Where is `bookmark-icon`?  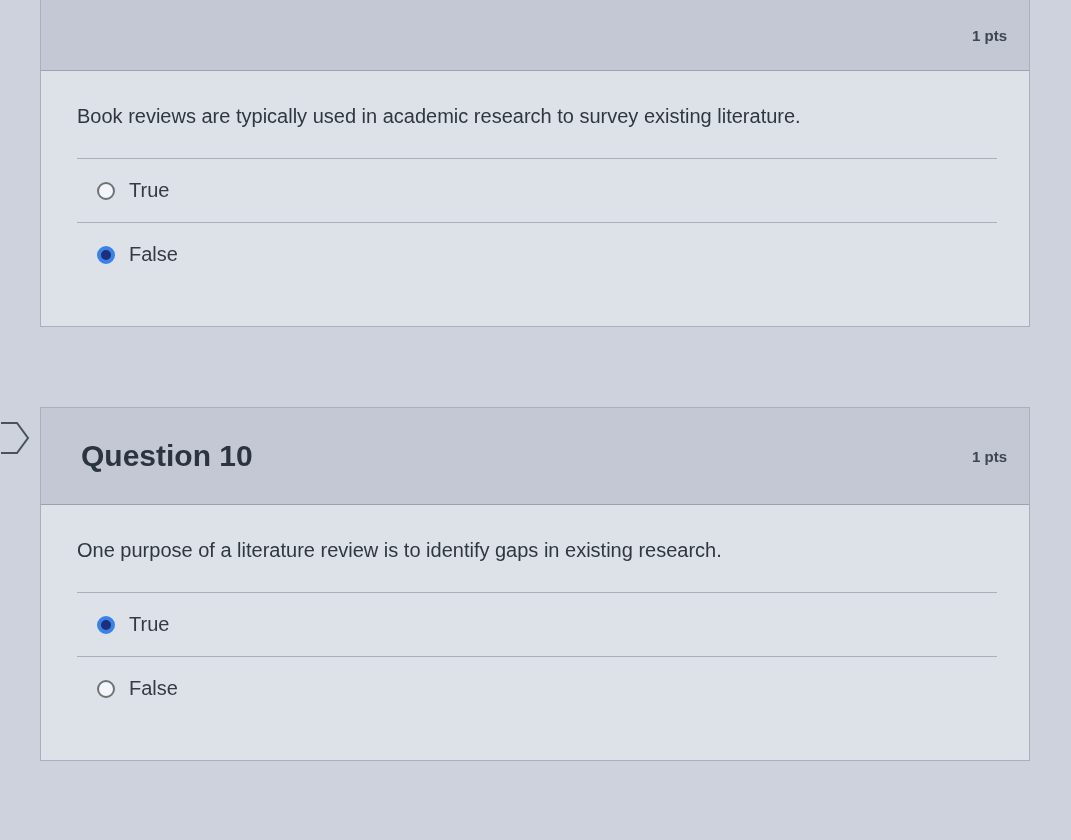 bookmark-icon is located at coordinates (15, 438).